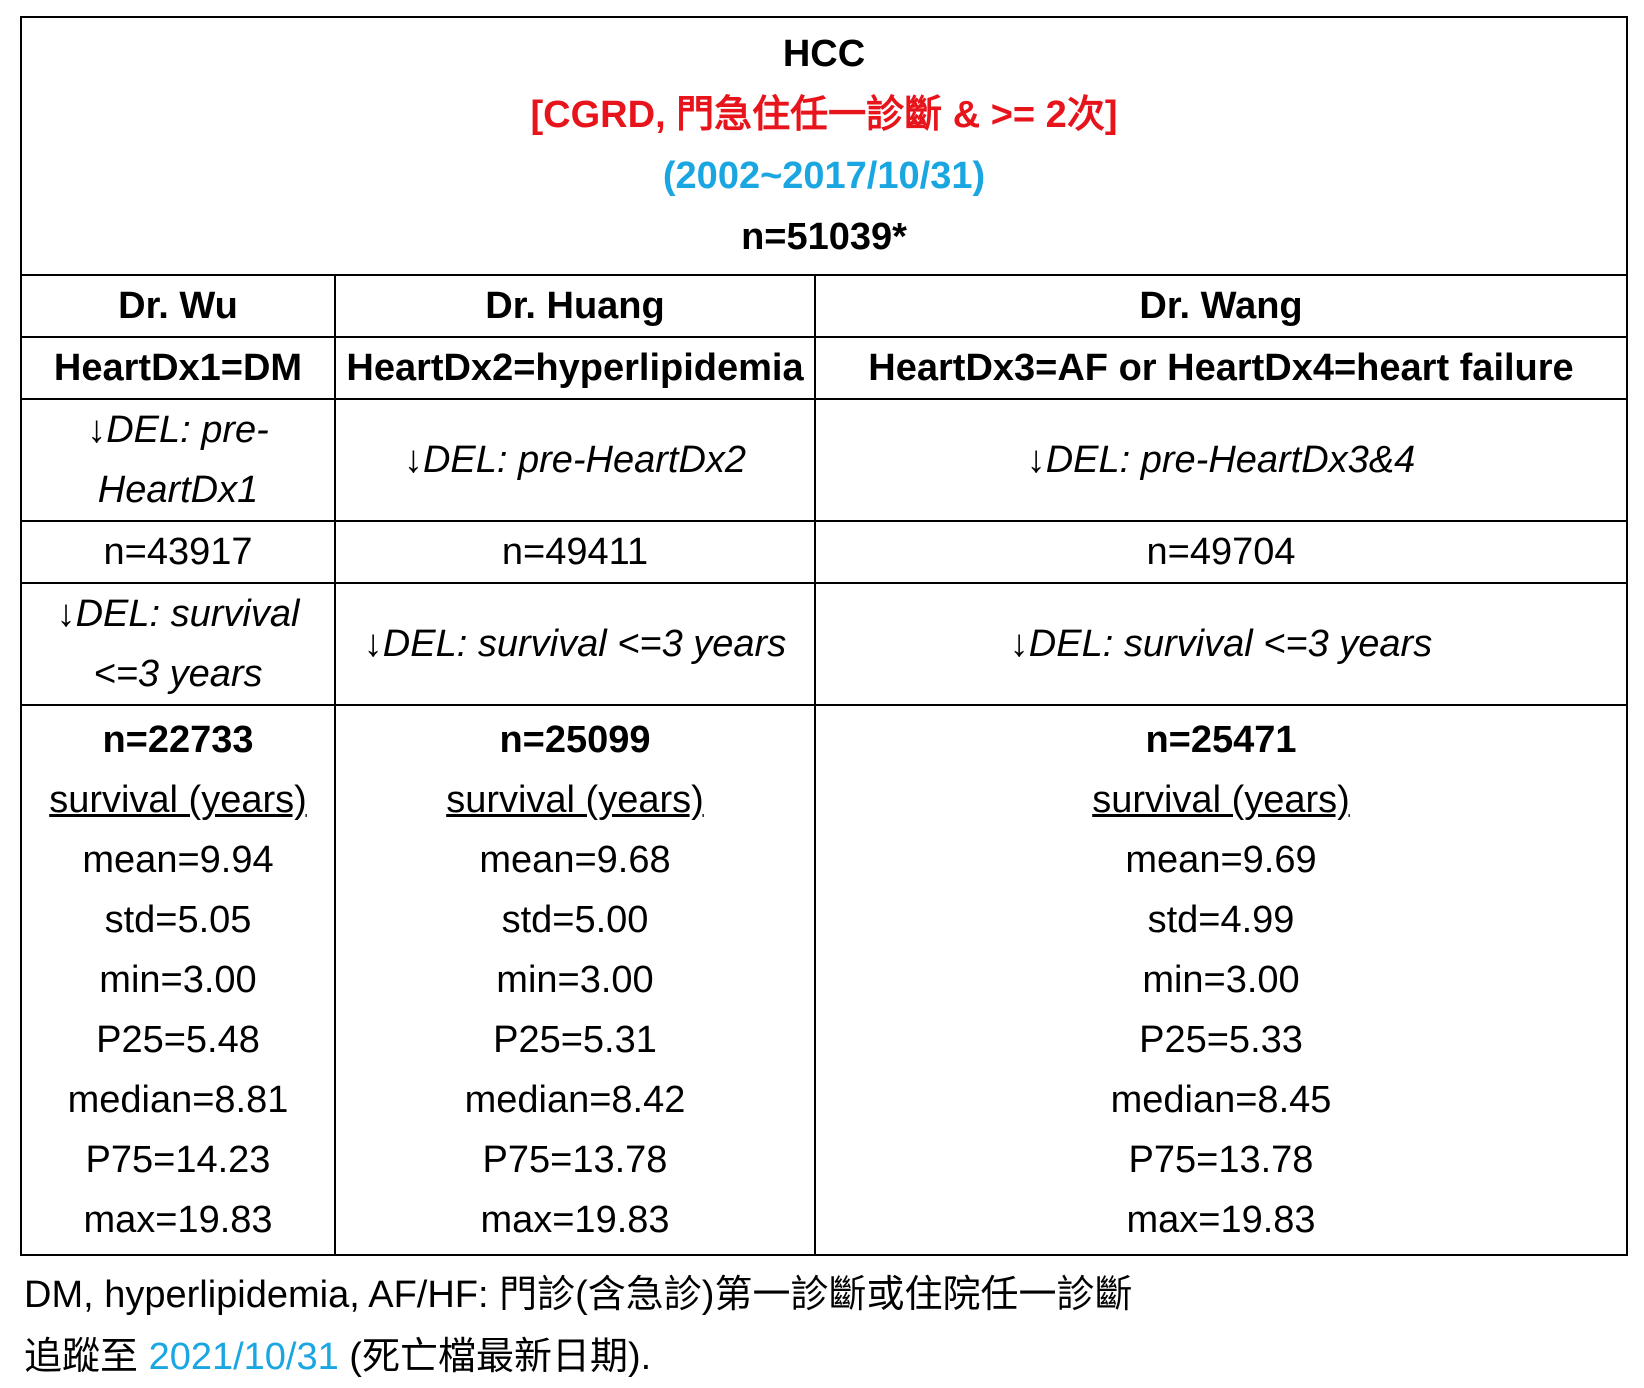 The image size is (1644, 1388). What do you see at coordinates (575, 306) in the screenshot?
I see `doctor-cell: Dr. Huang` at bounding box center [575, 306].